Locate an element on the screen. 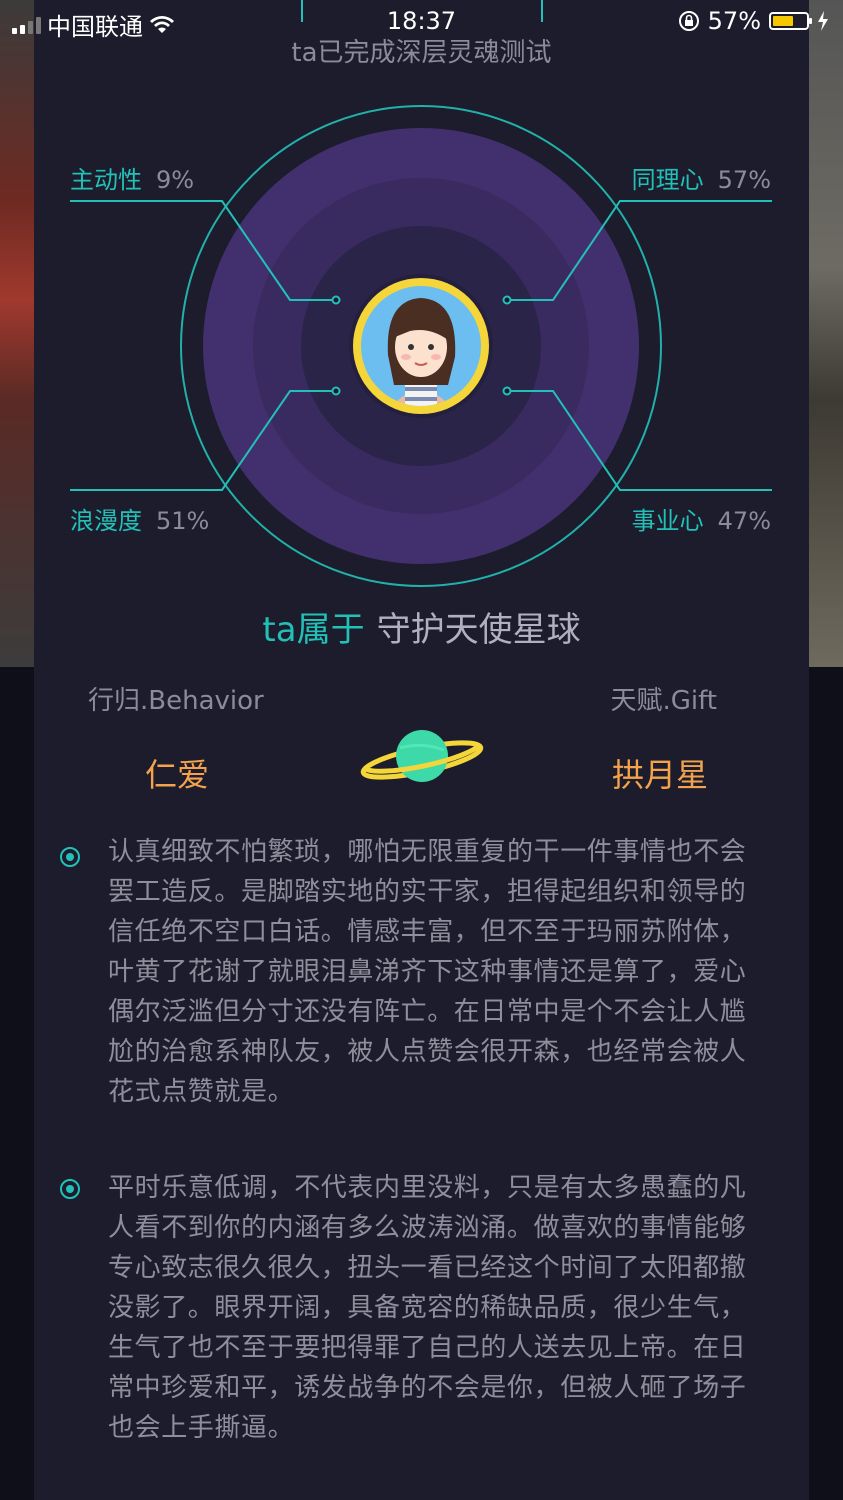 Image resolution: width=843 pixels, height=1500 pixels. trait-name: 事业心 is located at coordinates (667, 521).